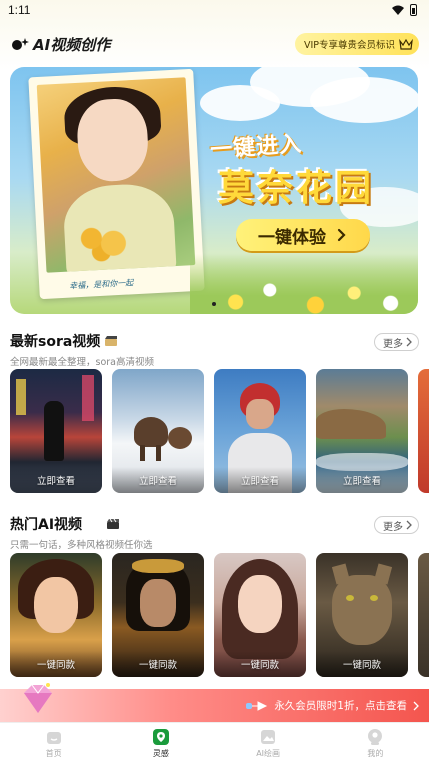 This screenshot has width=429, height=764. What do you see at coordinates (20, 44) in the screenshot?
I see `logo-sparkle-icon` at bounding box center [20, 44].